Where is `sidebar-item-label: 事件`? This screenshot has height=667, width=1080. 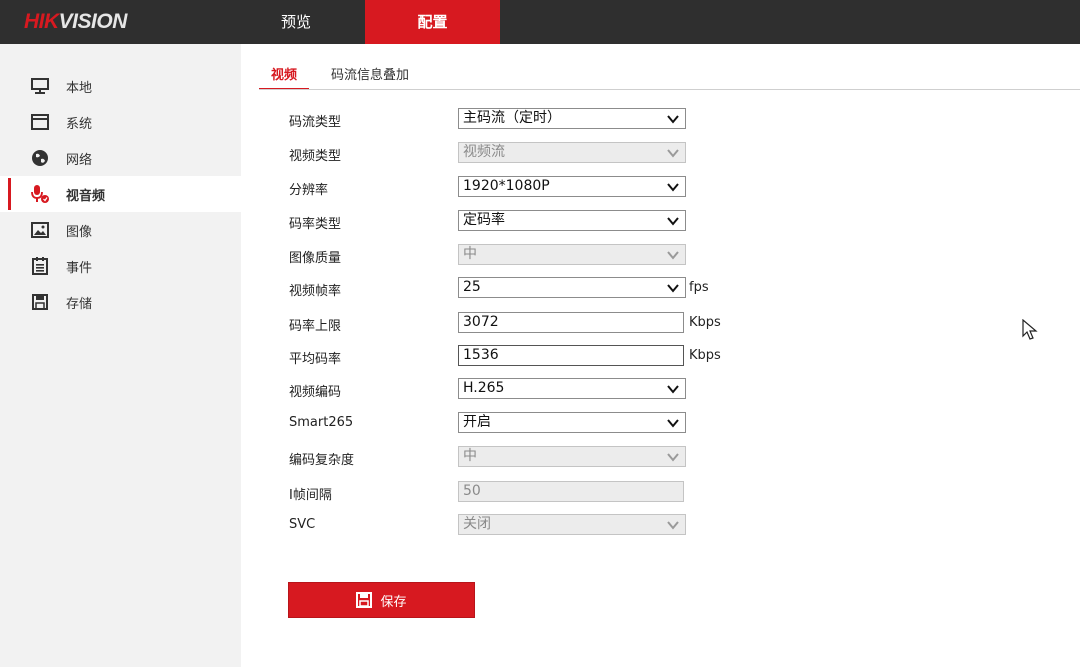 sidebar-item-label: 事件 is located at coordinates (79, 268).